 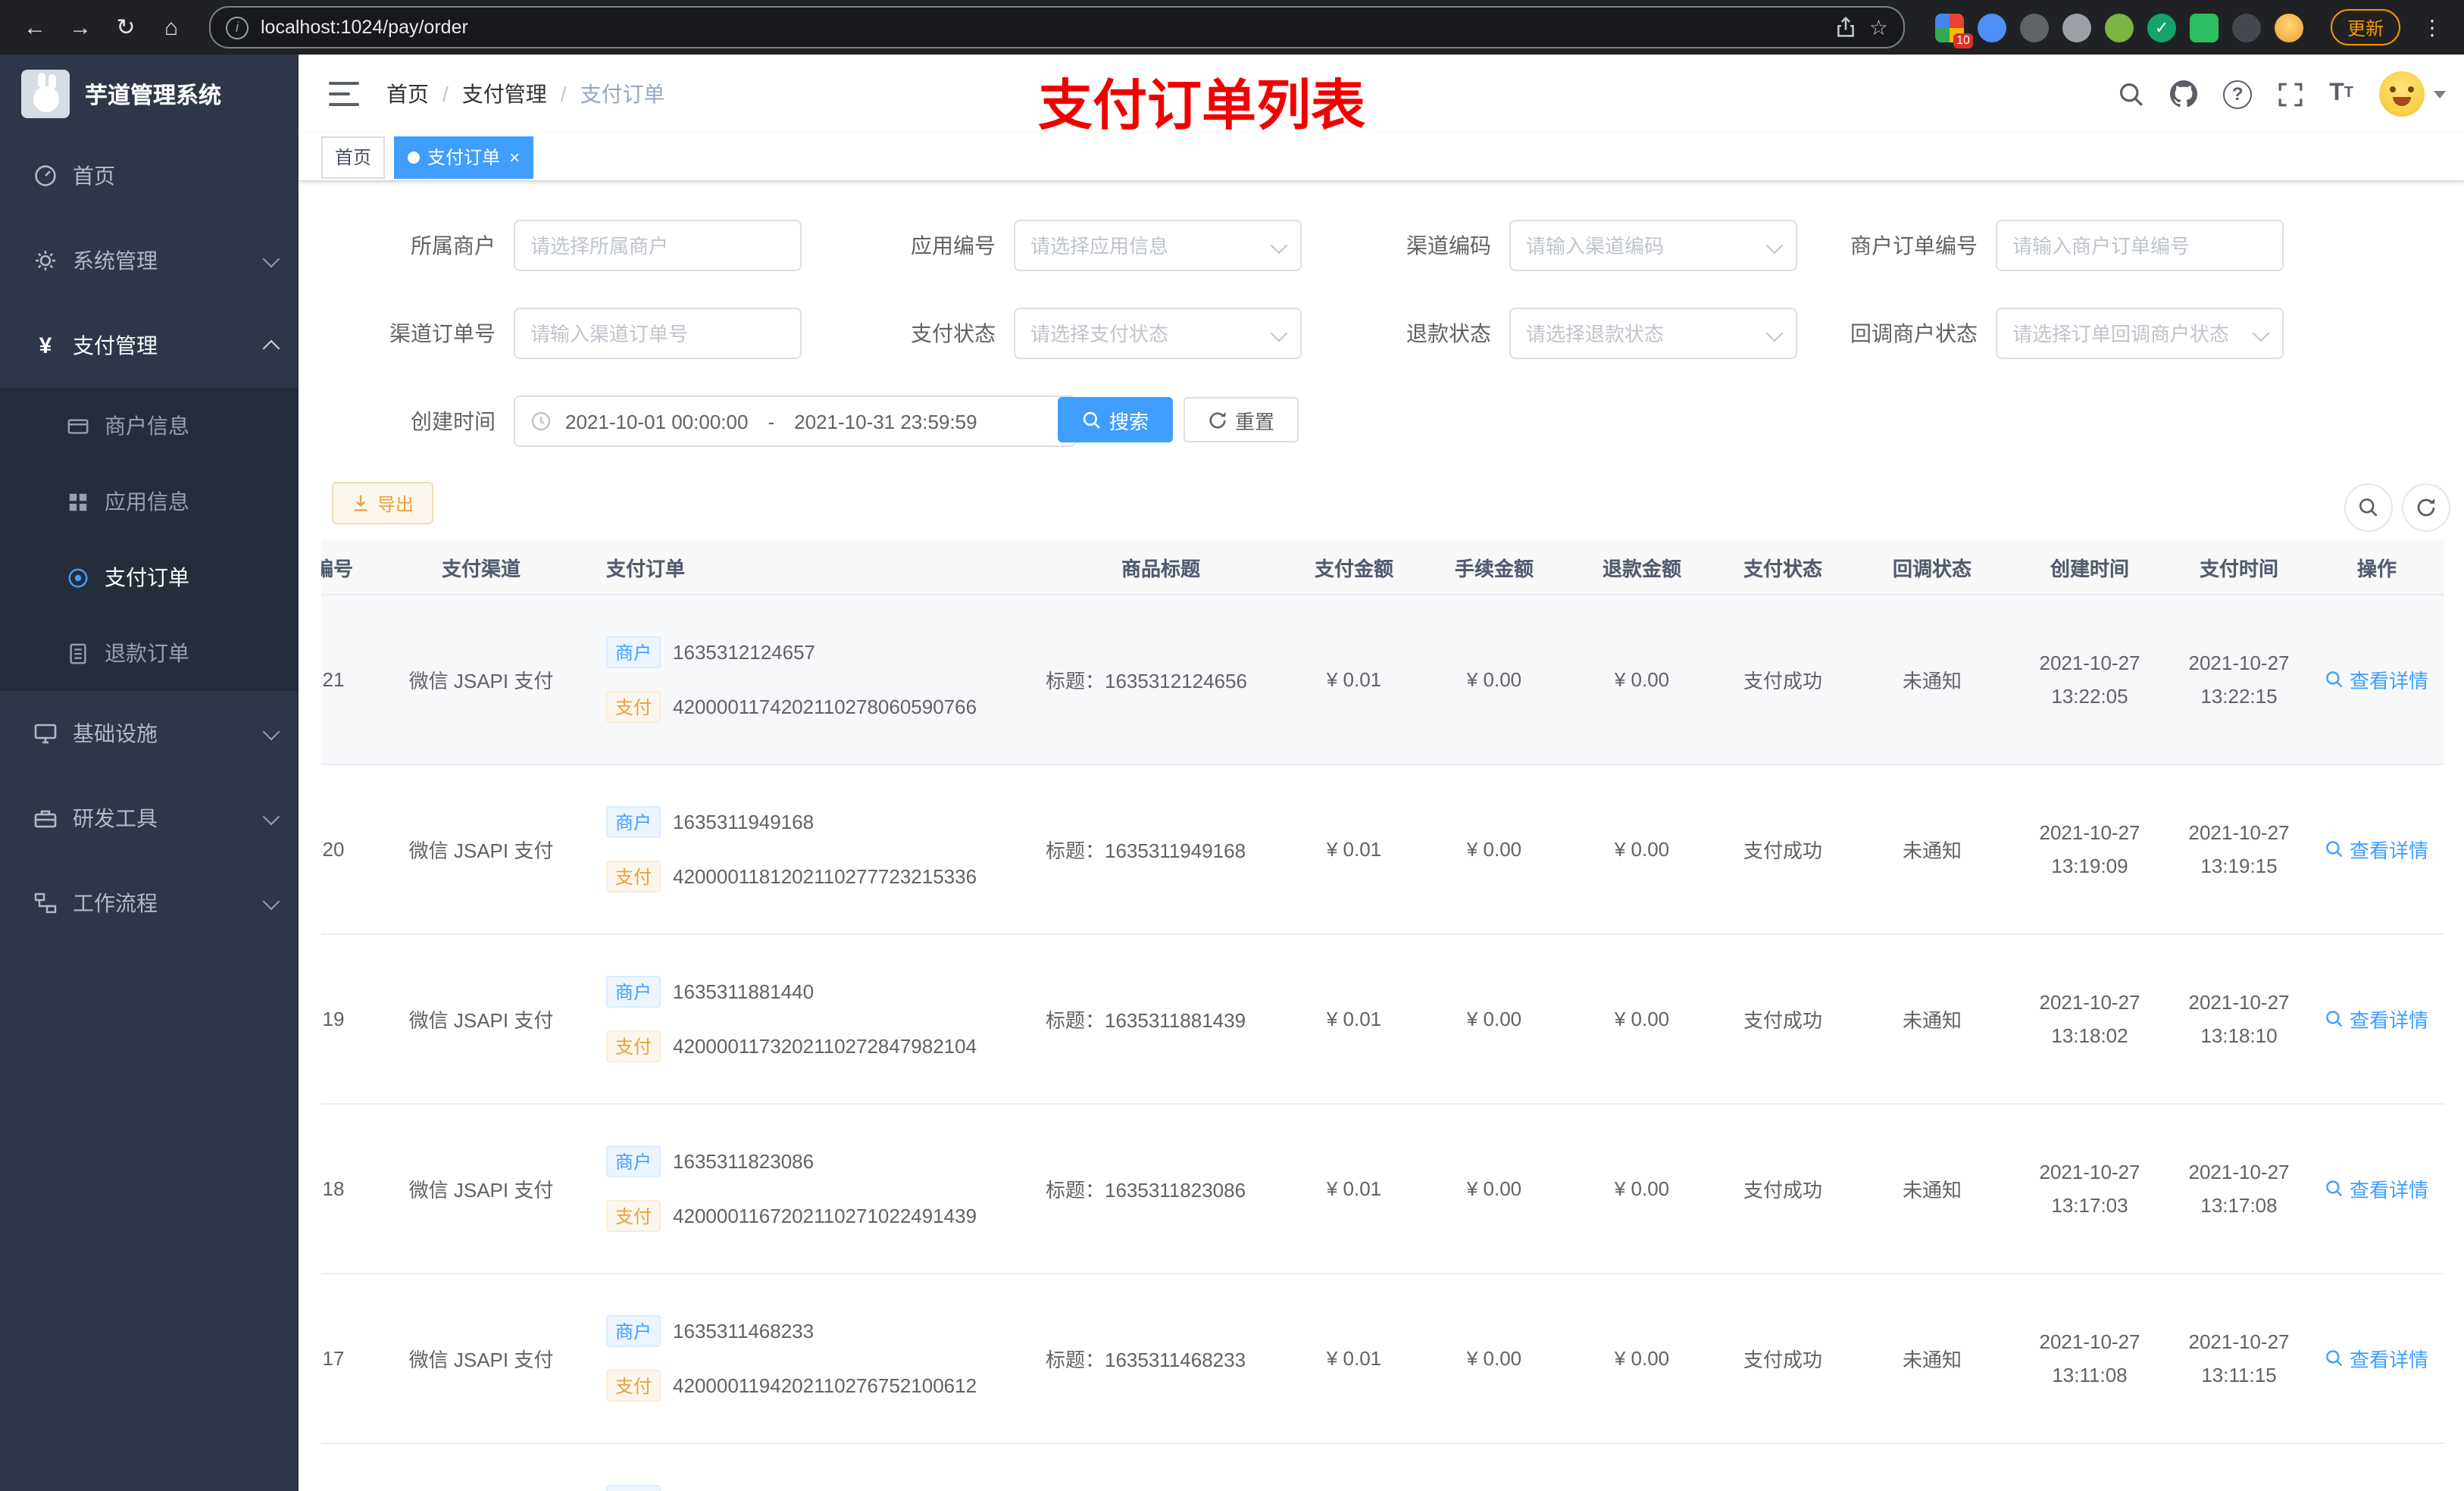 I want to click on hamburger-icon, so click(x=344, y=94).